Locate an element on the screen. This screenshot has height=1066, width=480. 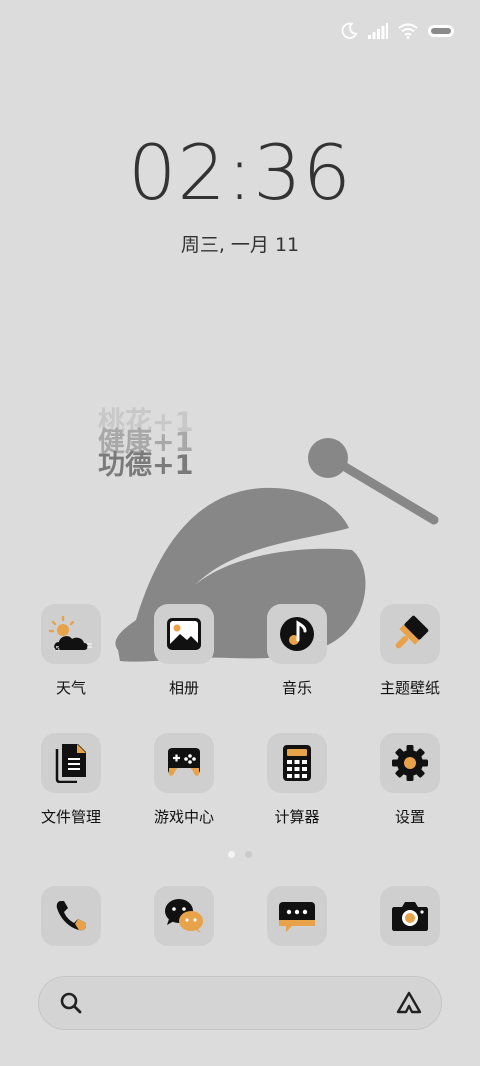
app-calculator: 计算器 is located at coordinates (297, 780).